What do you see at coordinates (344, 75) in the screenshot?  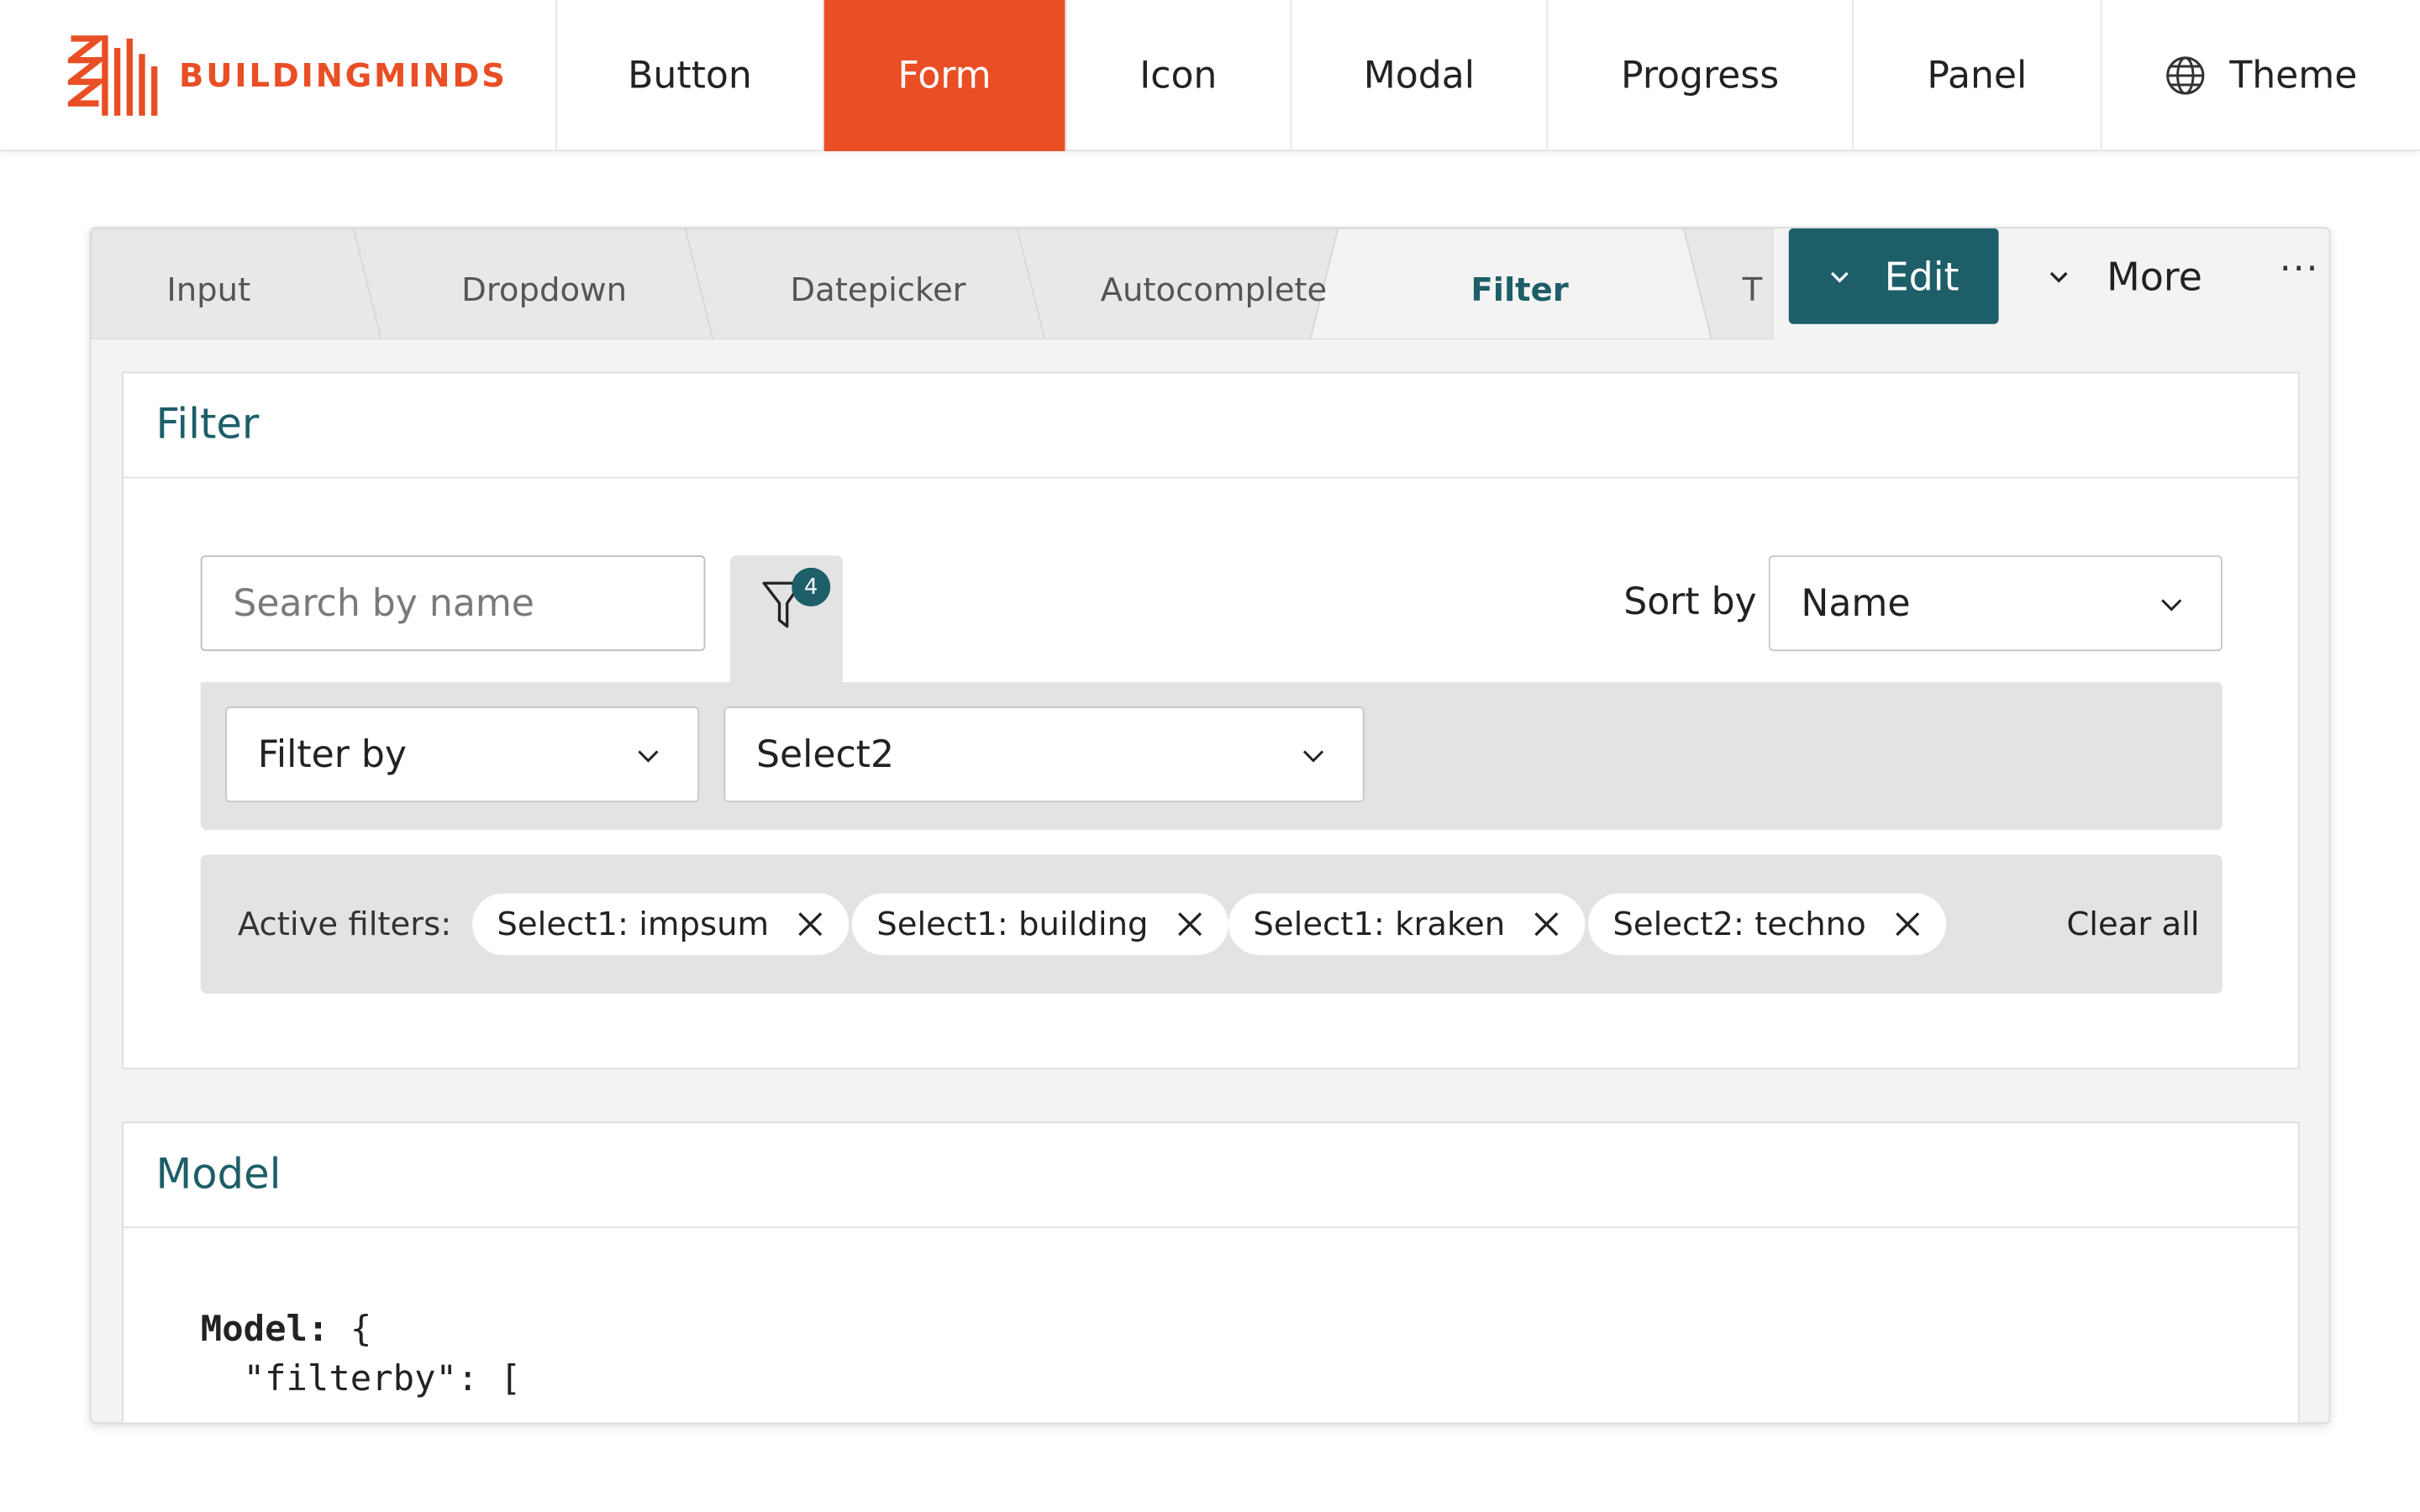 I see `brand-name: BUILDINGMINDS` at bounding box center [344, 75].